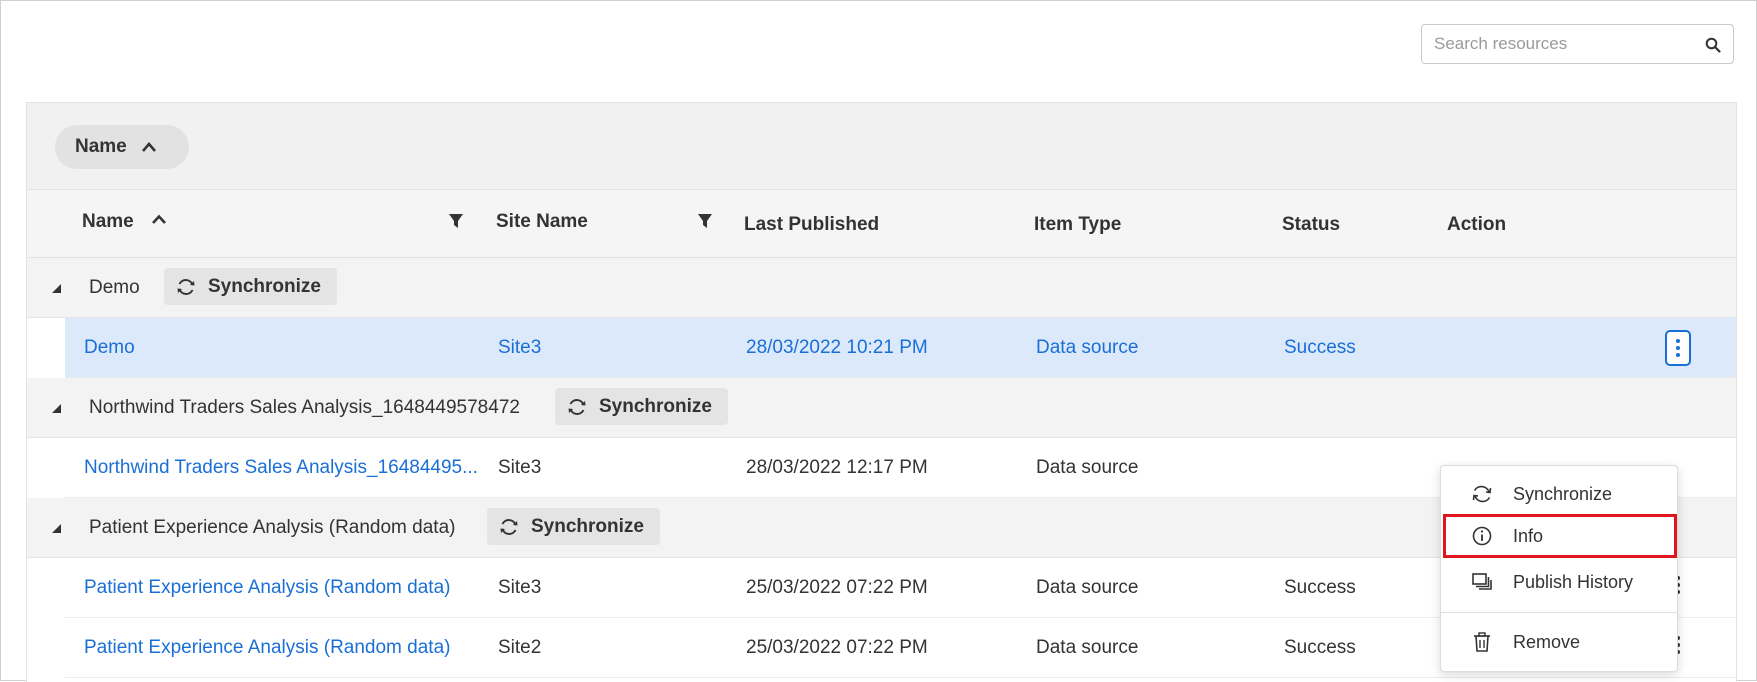 The height and width of the screenshot is (682, 1757). I want to click on site-name-cell: Site2, so click(520, 647).